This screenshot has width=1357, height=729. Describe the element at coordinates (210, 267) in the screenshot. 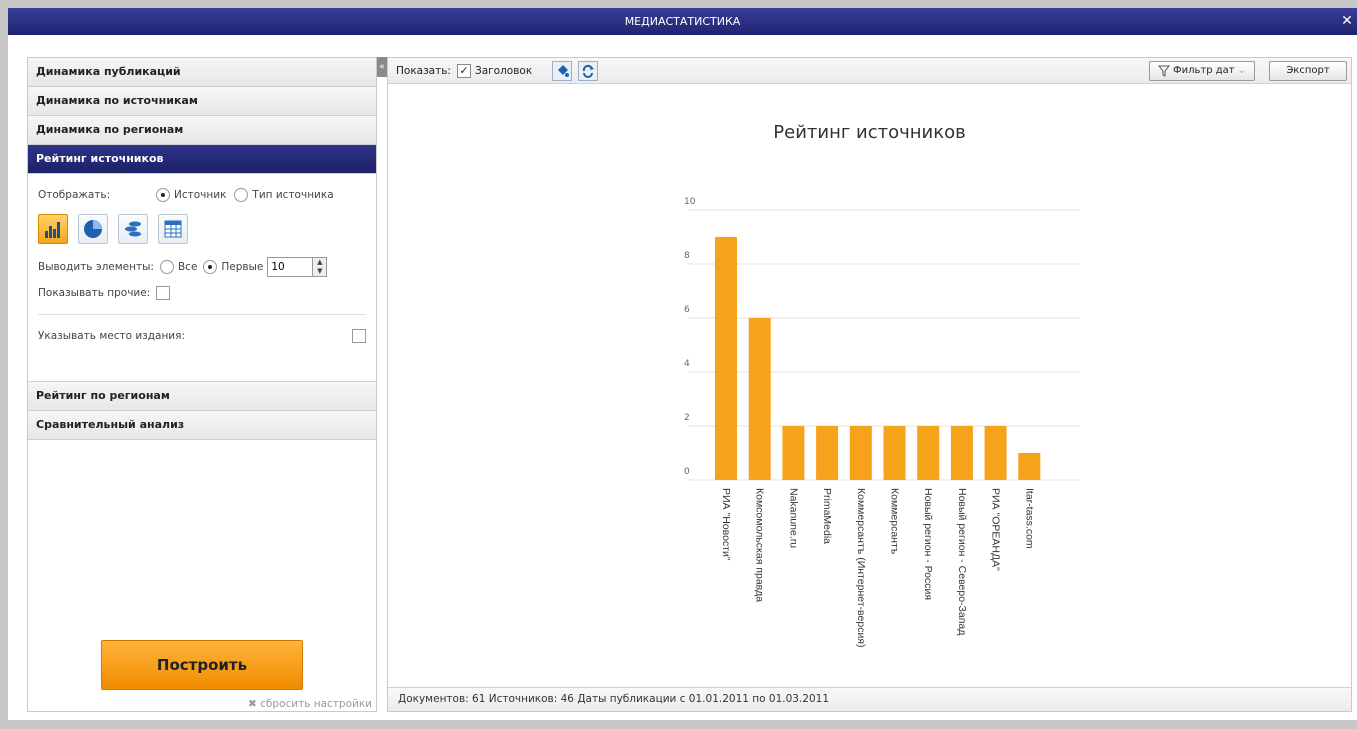

I see `output-first-radio` at that location.